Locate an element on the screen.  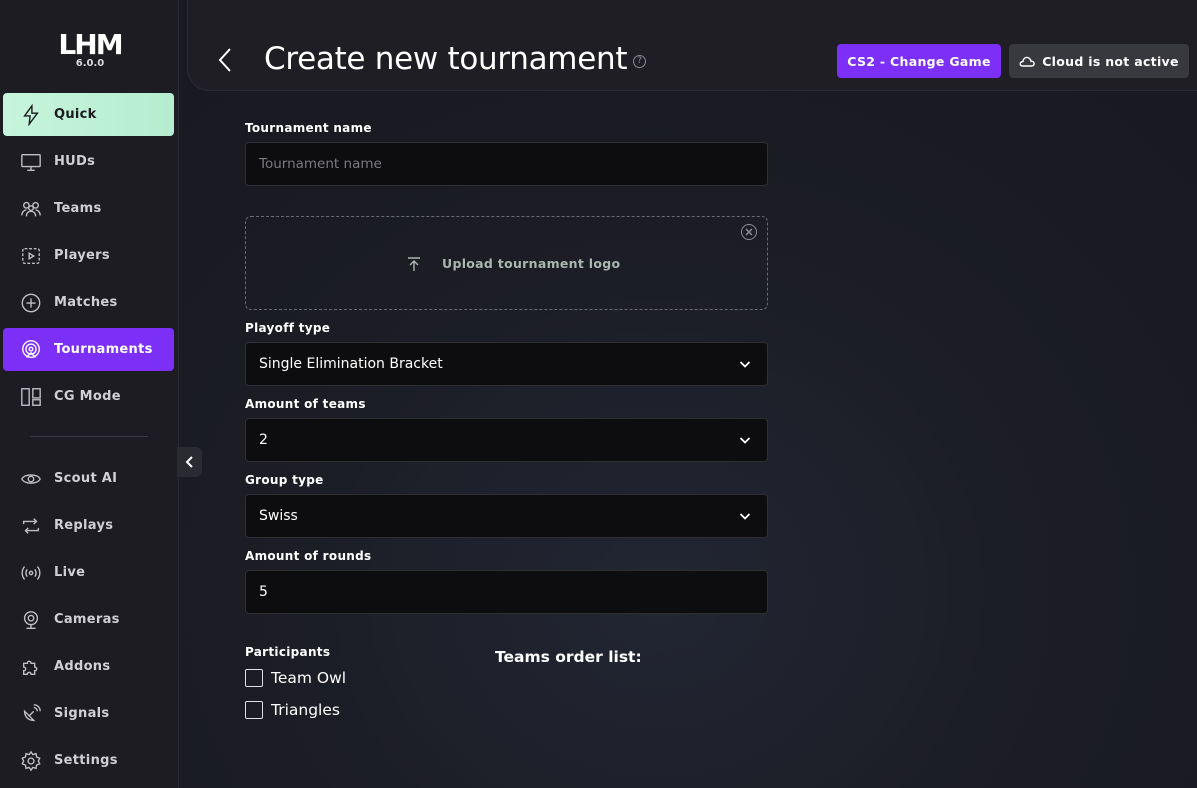
sidebar-item-live: Live is located at coordinates (88, 572).